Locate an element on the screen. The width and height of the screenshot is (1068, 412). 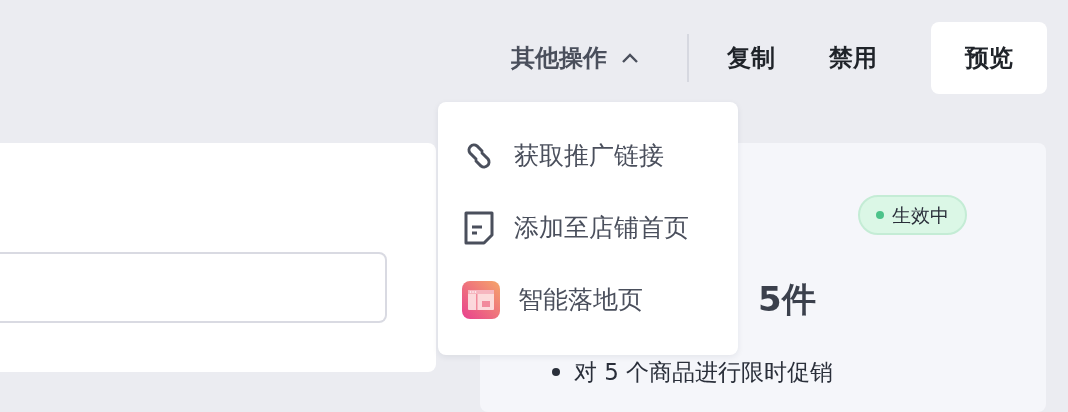
action-button: 禁用 is located at coordinates (853, 58).